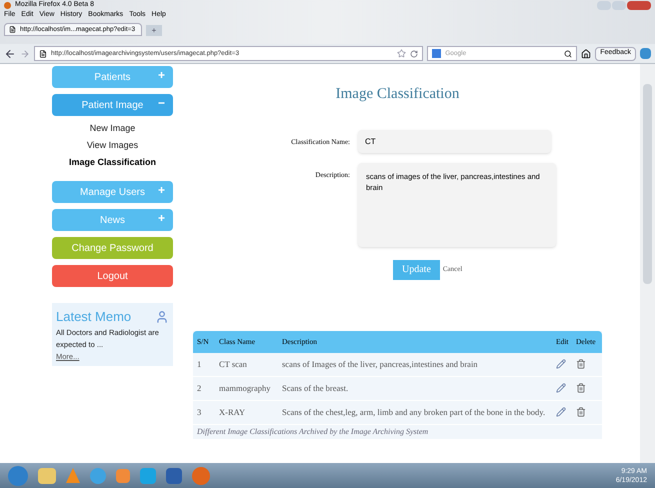 The image size is (655, 488). What do you see at coordinates (313, 432) in the screenshot?
I see `table-caption: Different Image Classifications Archived by the Image Archiving System` at bounding box center [313, 432].